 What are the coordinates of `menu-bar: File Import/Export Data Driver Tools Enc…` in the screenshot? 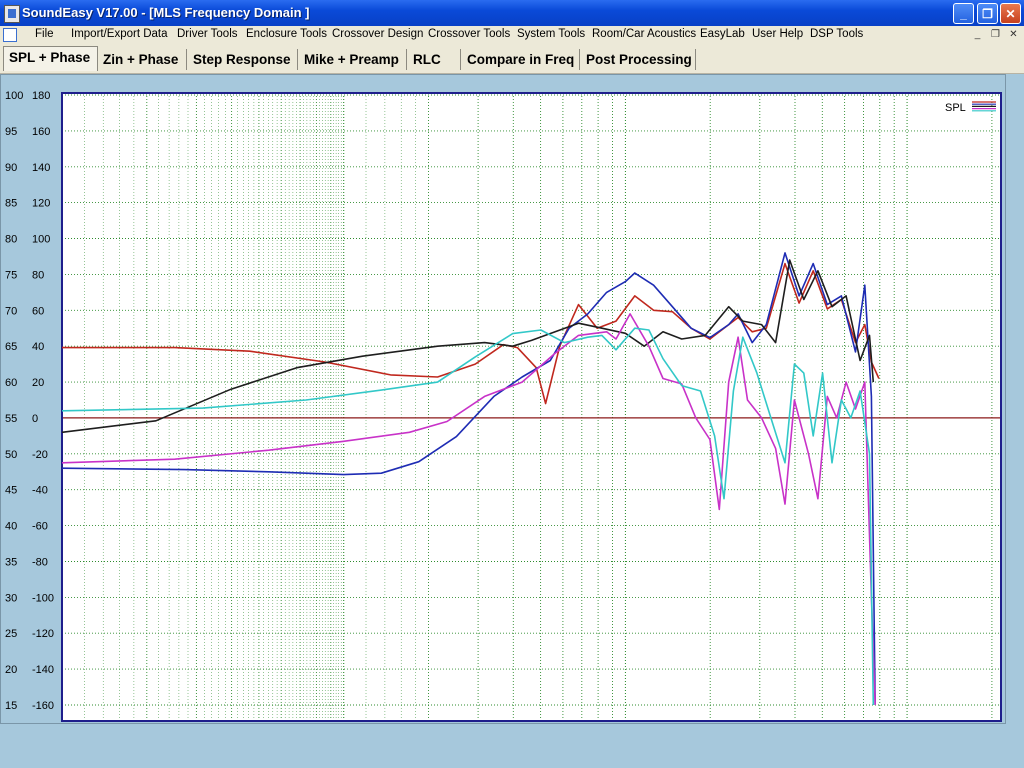 It's located at (512, 35).